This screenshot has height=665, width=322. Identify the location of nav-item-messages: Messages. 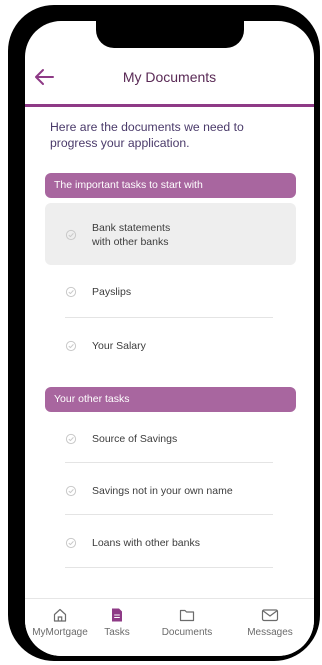
(270, 622).